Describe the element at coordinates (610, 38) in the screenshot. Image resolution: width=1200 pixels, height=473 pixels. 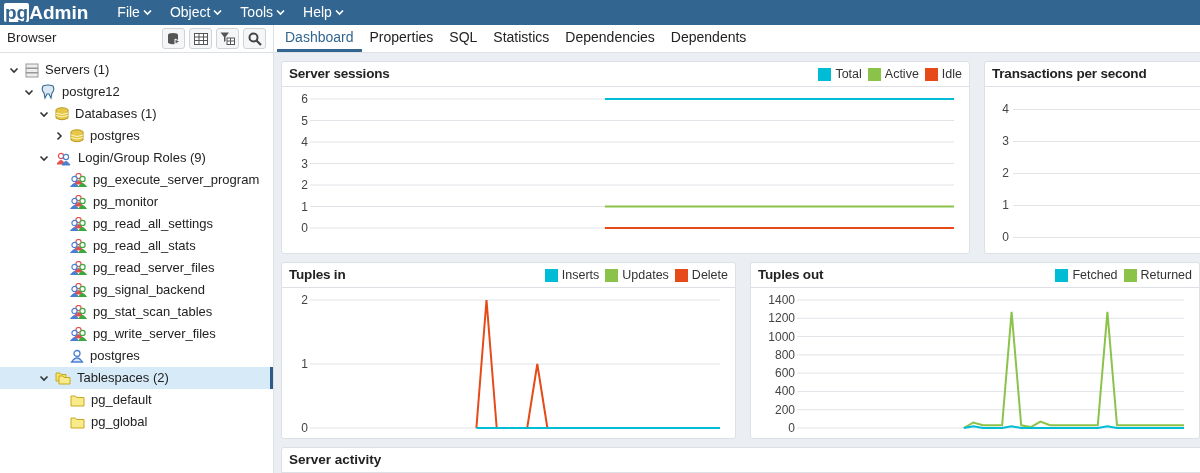
I see `tab: Dependencies` at that location.